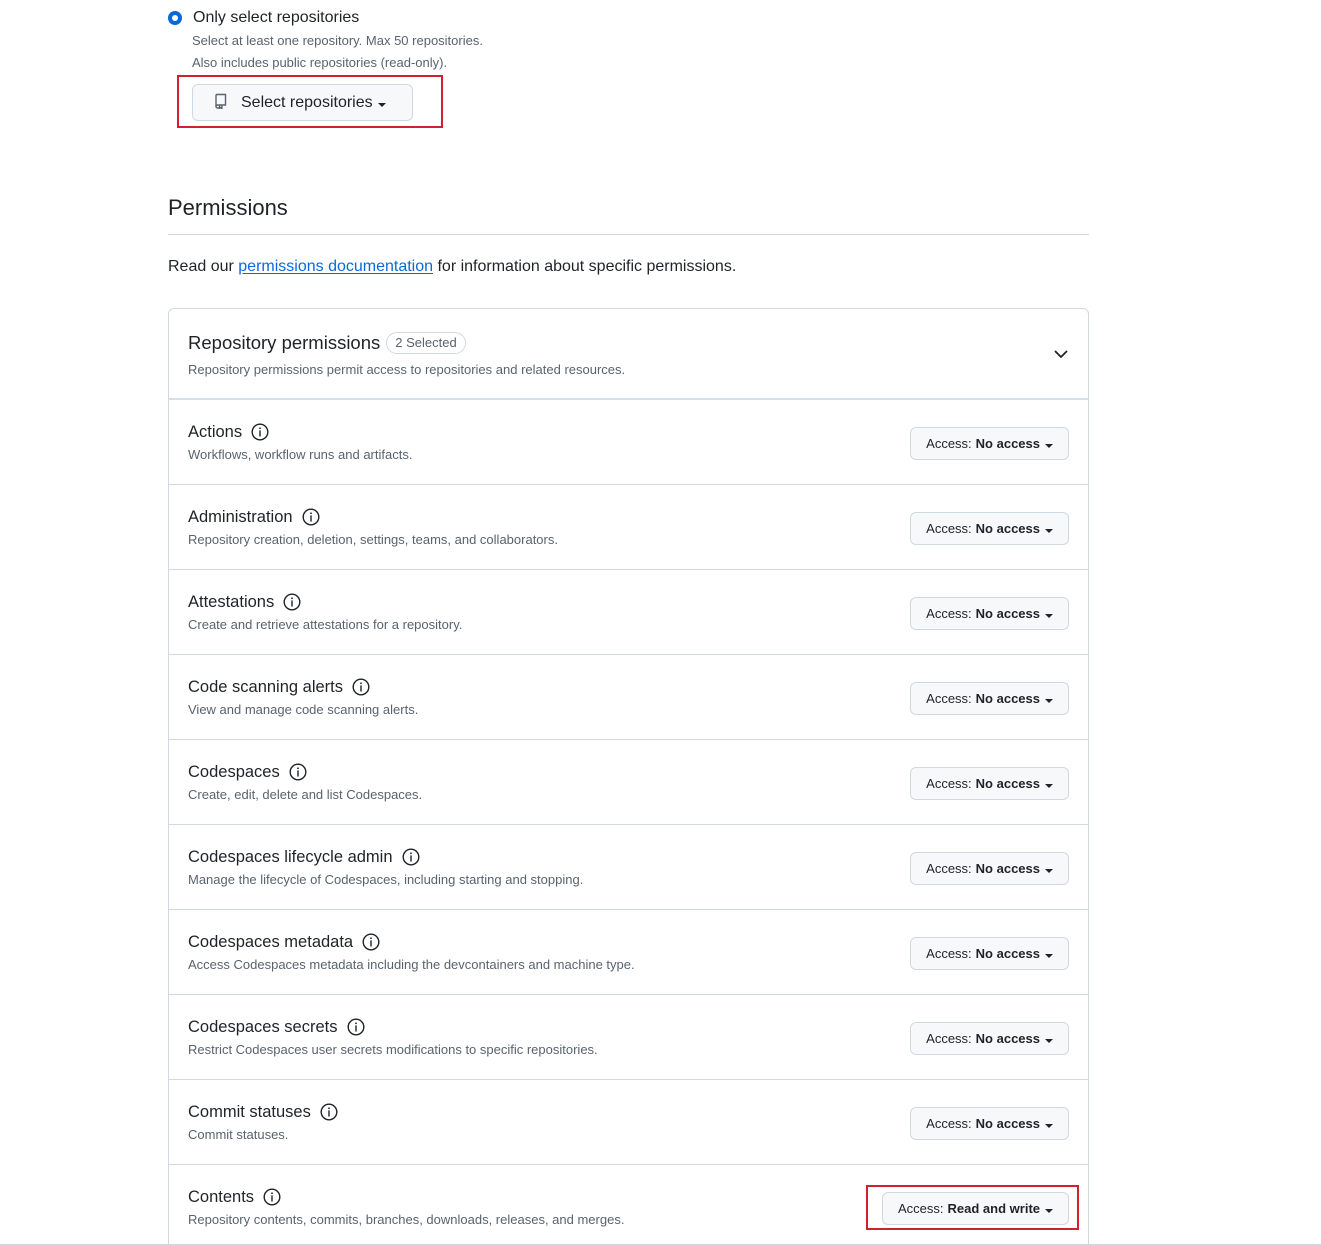 The height and width of the screenshot is (1245, 1321). I want to click on permission-name-row: Codespaces, so click(247, 772).